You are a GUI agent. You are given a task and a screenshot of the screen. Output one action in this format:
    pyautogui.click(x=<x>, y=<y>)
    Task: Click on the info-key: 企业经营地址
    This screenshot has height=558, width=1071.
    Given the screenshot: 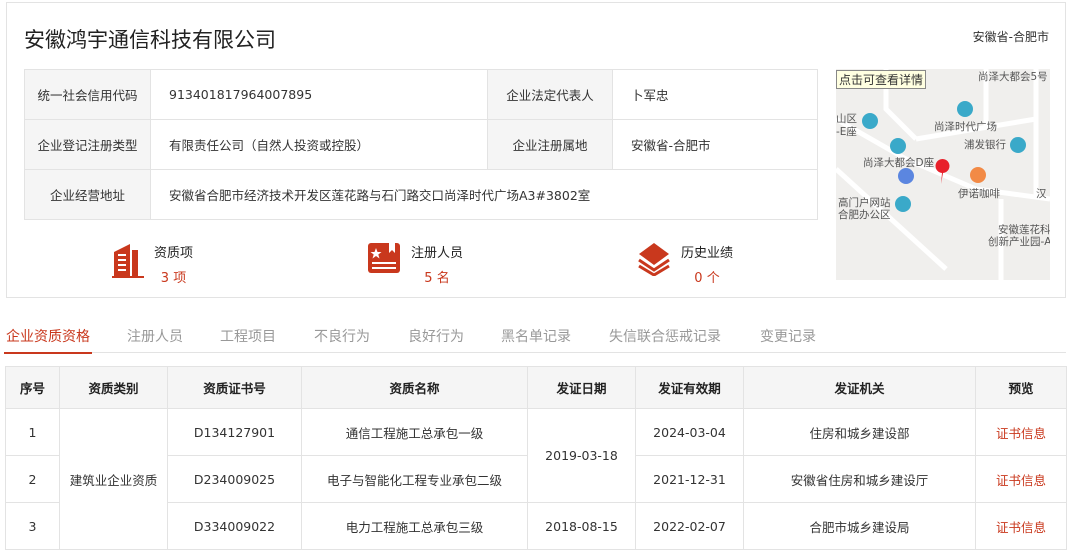 What is the action you would take?
    pyautogui.click(x=87, y=194)
    